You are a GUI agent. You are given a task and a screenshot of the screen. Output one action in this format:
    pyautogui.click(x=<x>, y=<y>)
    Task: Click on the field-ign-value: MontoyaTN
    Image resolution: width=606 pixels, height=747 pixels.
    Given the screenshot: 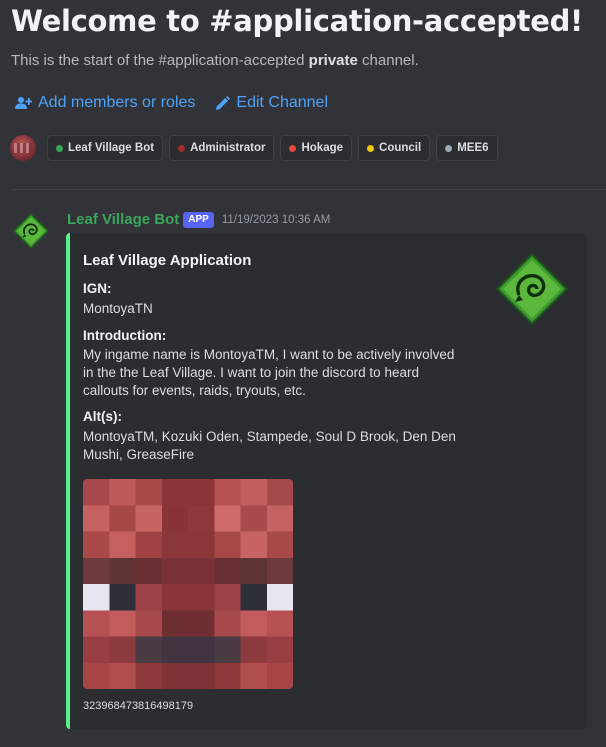 What is the action you would take?
    pyautogui.click(x=118, y=308)
    